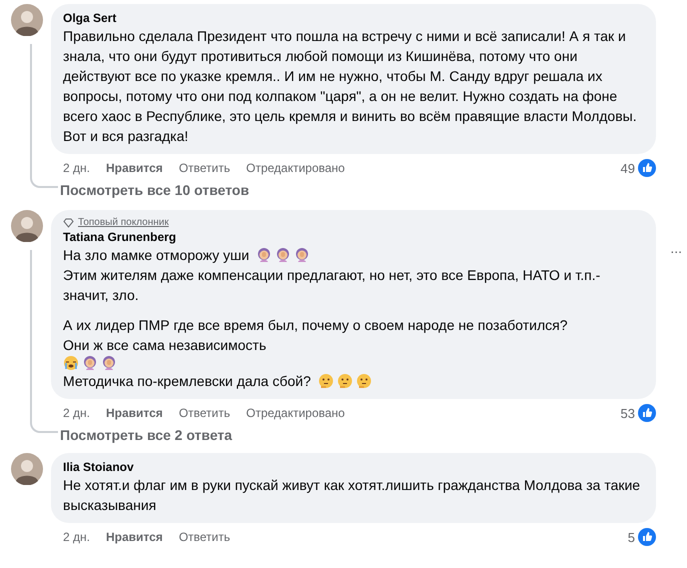 Image resolution: width=687 pixels, height=568 pixels. What do you see at coordinates (146, 435) in the screenshot?
I see `view-replies-link: Посмотреть все 2 ответа` at bounding box center [146, 435].